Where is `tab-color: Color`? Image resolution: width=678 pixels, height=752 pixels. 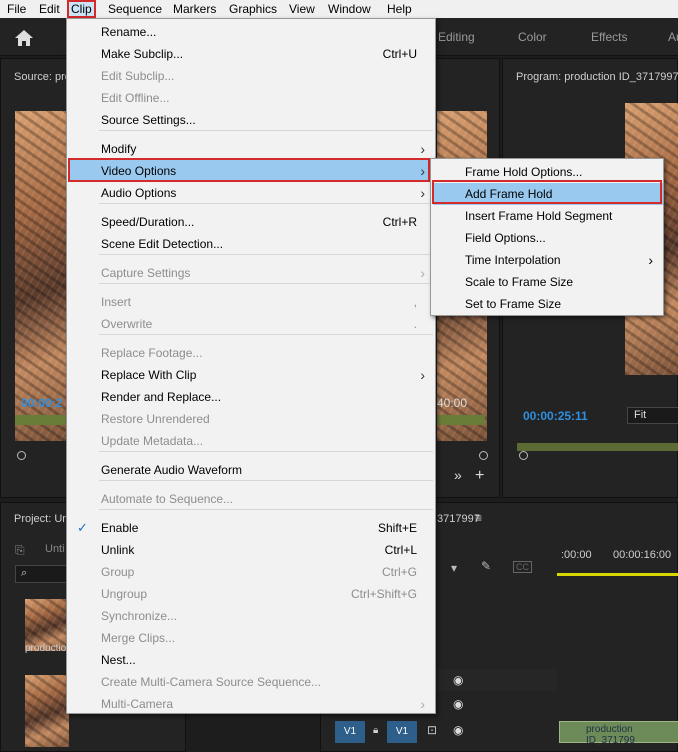 tab-color: Color is located at coordinates (532, 37).